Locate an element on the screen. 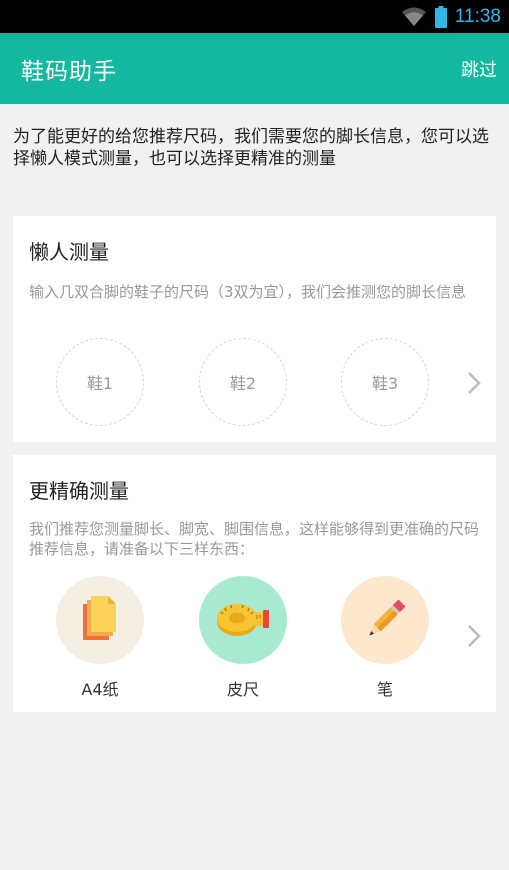 Image resolution: width=509 pixels, height=870 pixels. status-bar: 11:38 is located at coordinates (254, 16).